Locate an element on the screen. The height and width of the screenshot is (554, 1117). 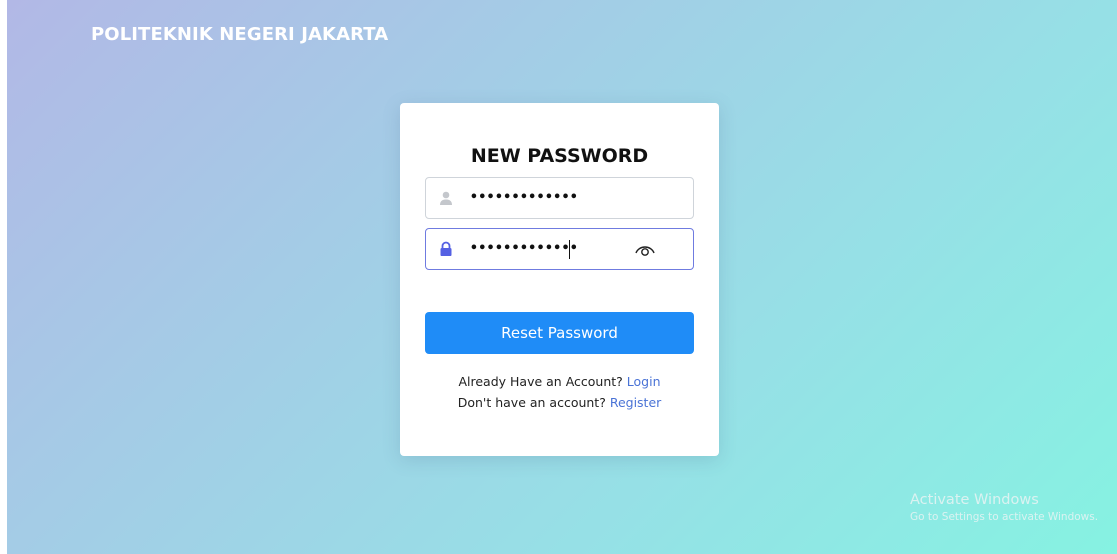
lock-icon is located at coordinates (446, 249).